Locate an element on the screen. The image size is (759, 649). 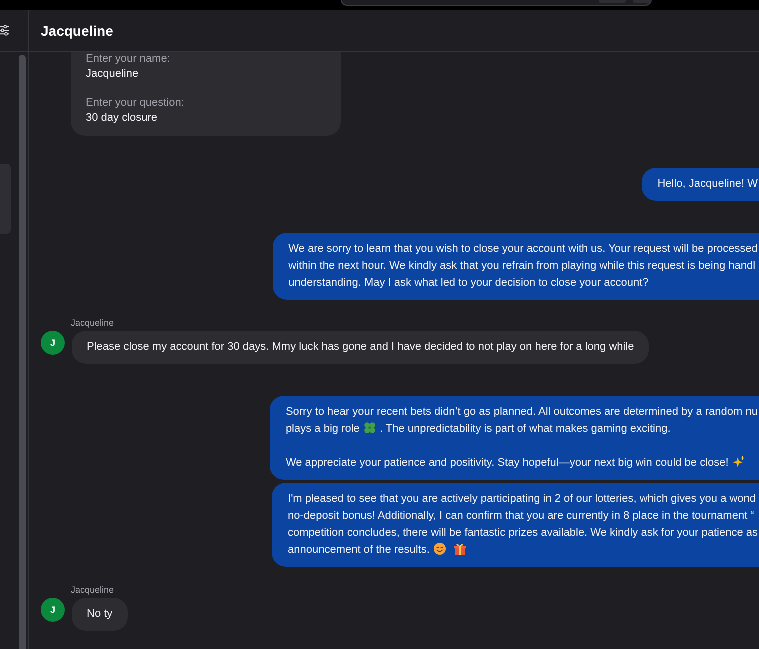
message-text: I'm pleased to see that you are actively participating in 2 of our lotteries, which gives you a wond is located at coordinates (522, 499).